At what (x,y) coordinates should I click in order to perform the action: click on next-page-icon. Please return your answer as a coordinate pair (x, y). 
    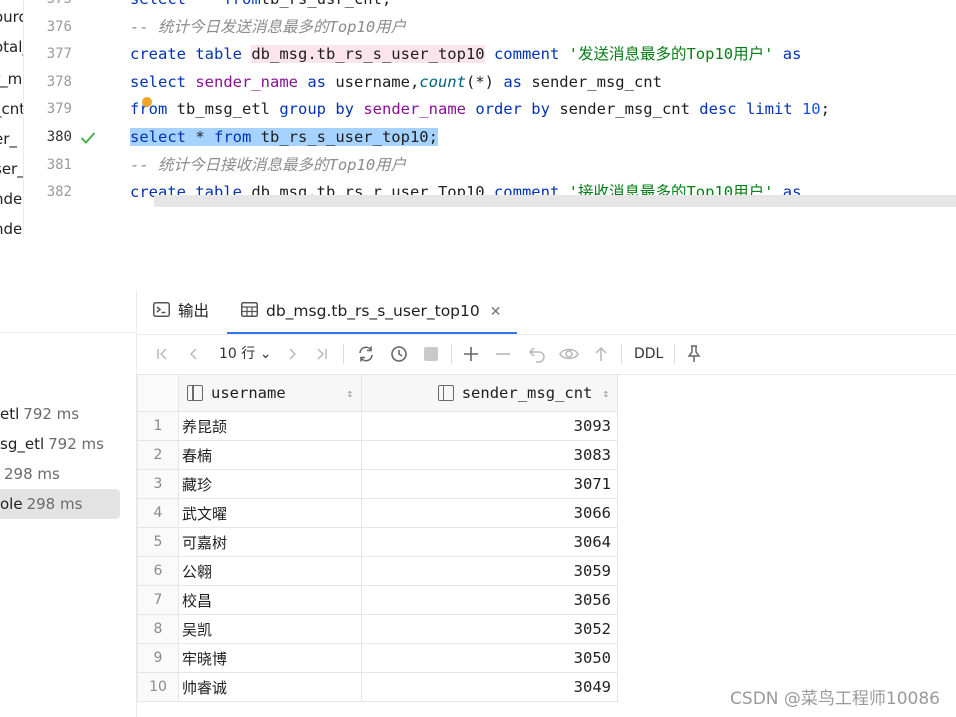
    Looking at the image, I should click on (292, 354).